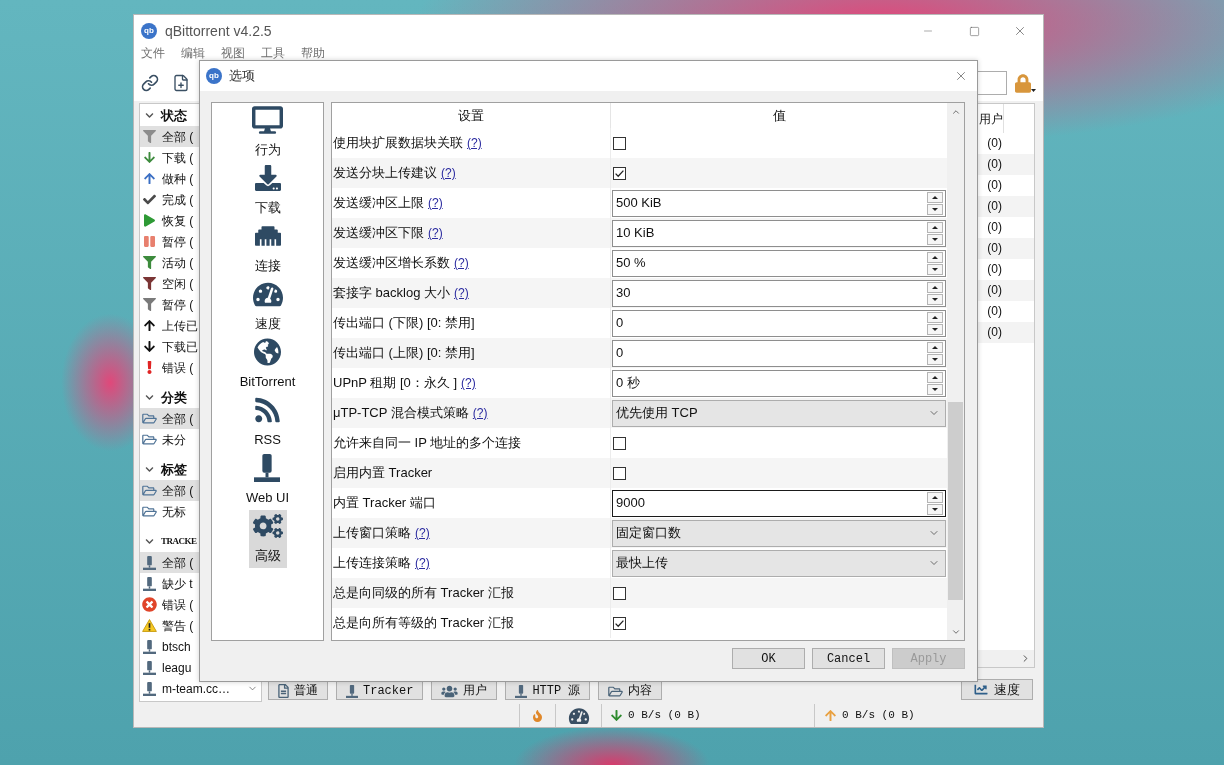  Describe the element at coordinates (267, 249) in the screenshot. I see `category-item: 连接` at that location.